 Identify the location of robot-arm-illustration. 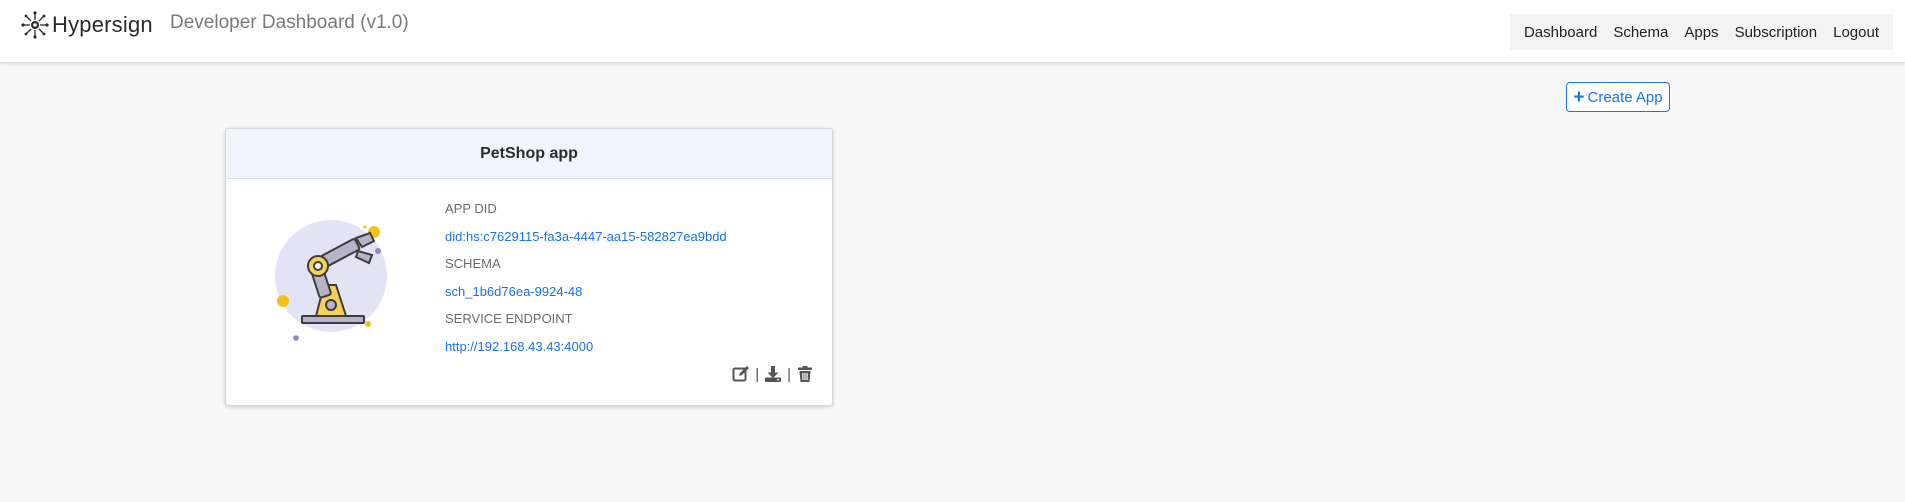
(331, 276).